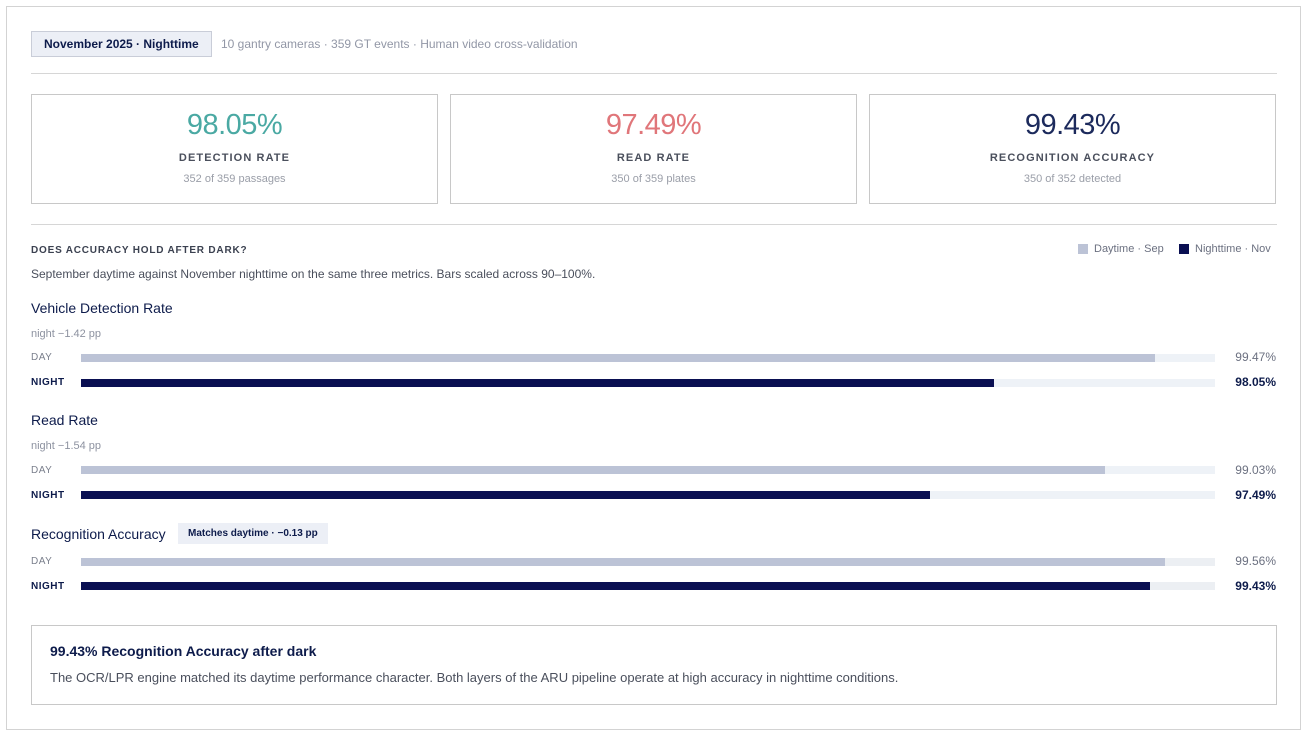  I want to click on header-divider, so click(654, 73).